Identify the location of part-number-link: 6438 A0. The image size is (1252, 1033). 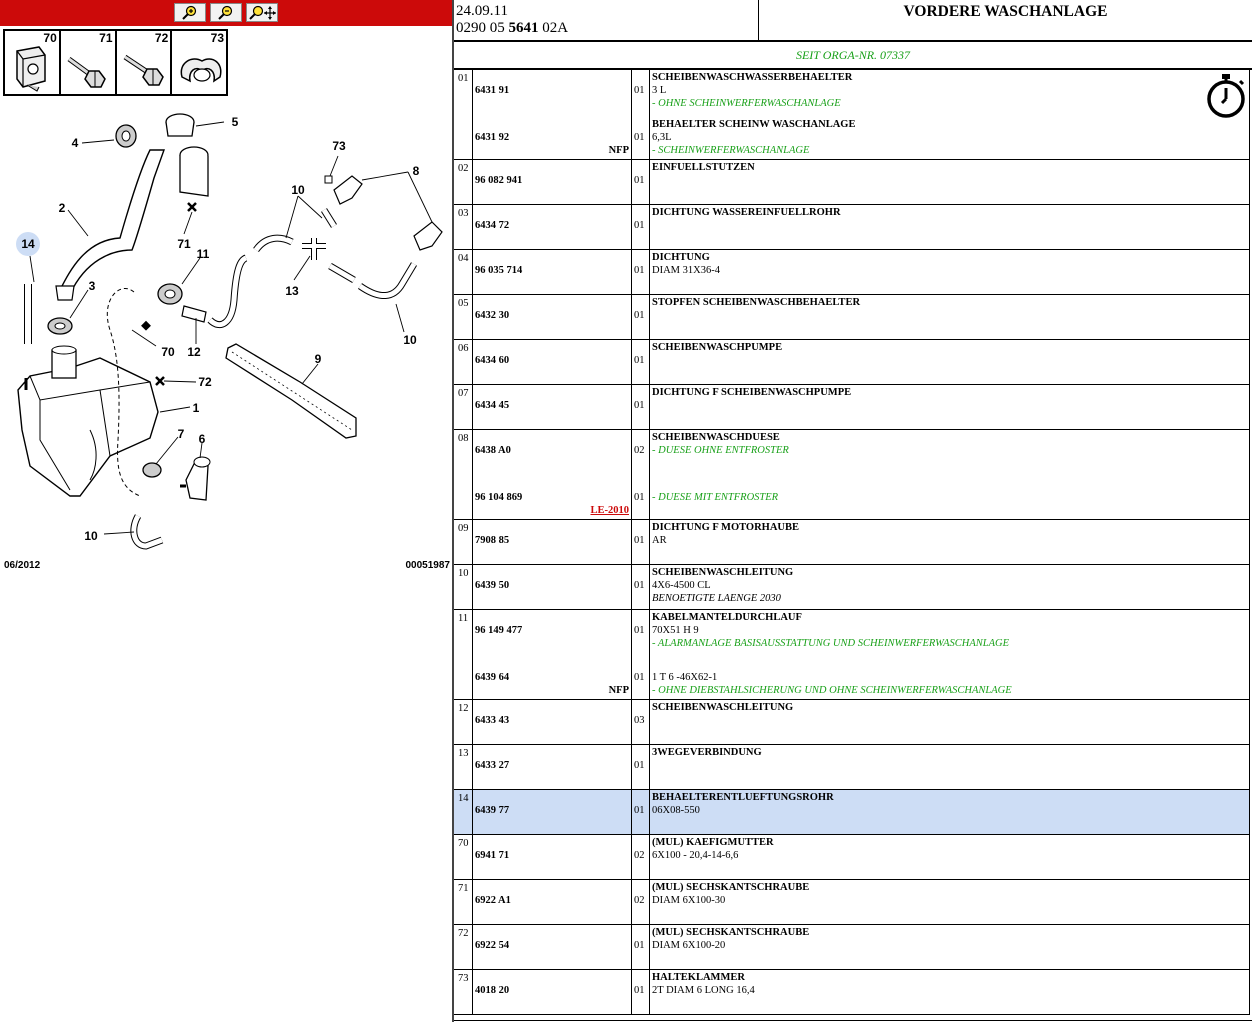
(493, 450).